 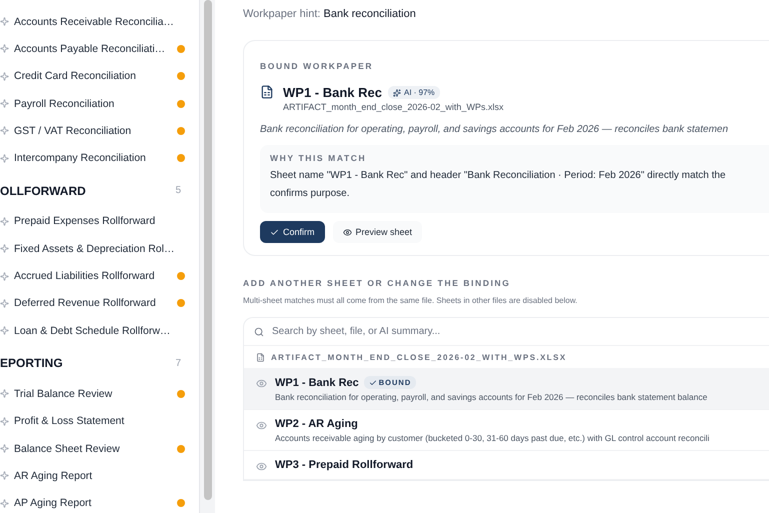 I want to click on sidebar-item: AR Aging Report, so click(x=99, y=476).